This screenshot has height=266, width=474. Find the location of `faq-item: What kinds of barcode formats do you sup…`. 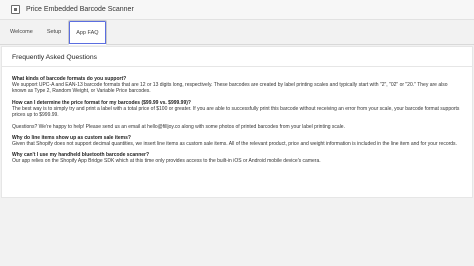

faq-item: What kinds of barcode formats do you sup… is located at coordinates (237, 85).